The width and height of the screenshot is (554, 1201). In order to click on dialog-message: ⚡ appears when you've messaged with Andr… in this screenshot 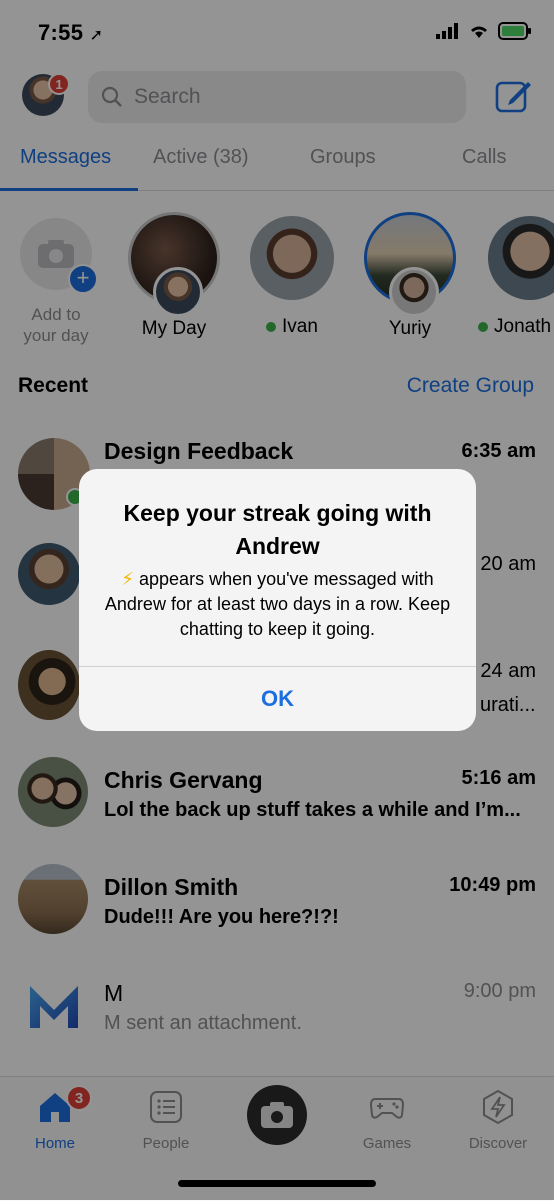, I will do `click(277, 604)`.